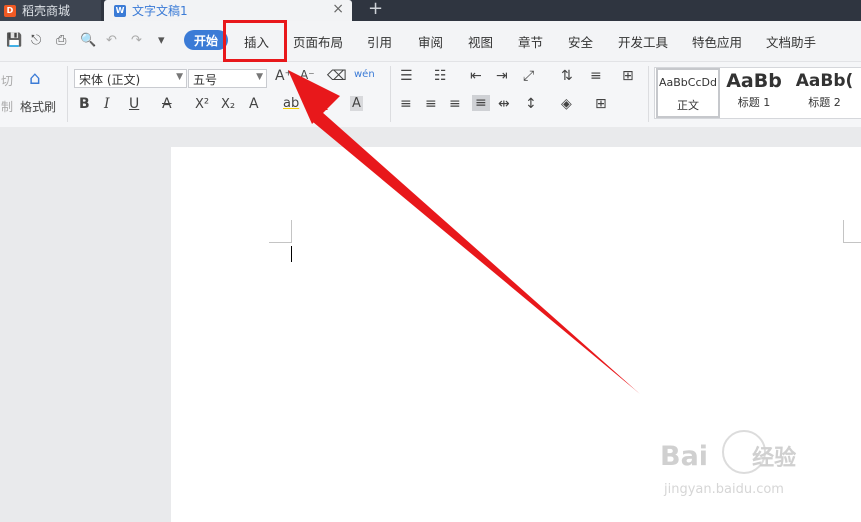  What do you see at coordinates (167, 104) in the screenshot?
I see `strikethrough-button: A` at bounding box center [167, 104].